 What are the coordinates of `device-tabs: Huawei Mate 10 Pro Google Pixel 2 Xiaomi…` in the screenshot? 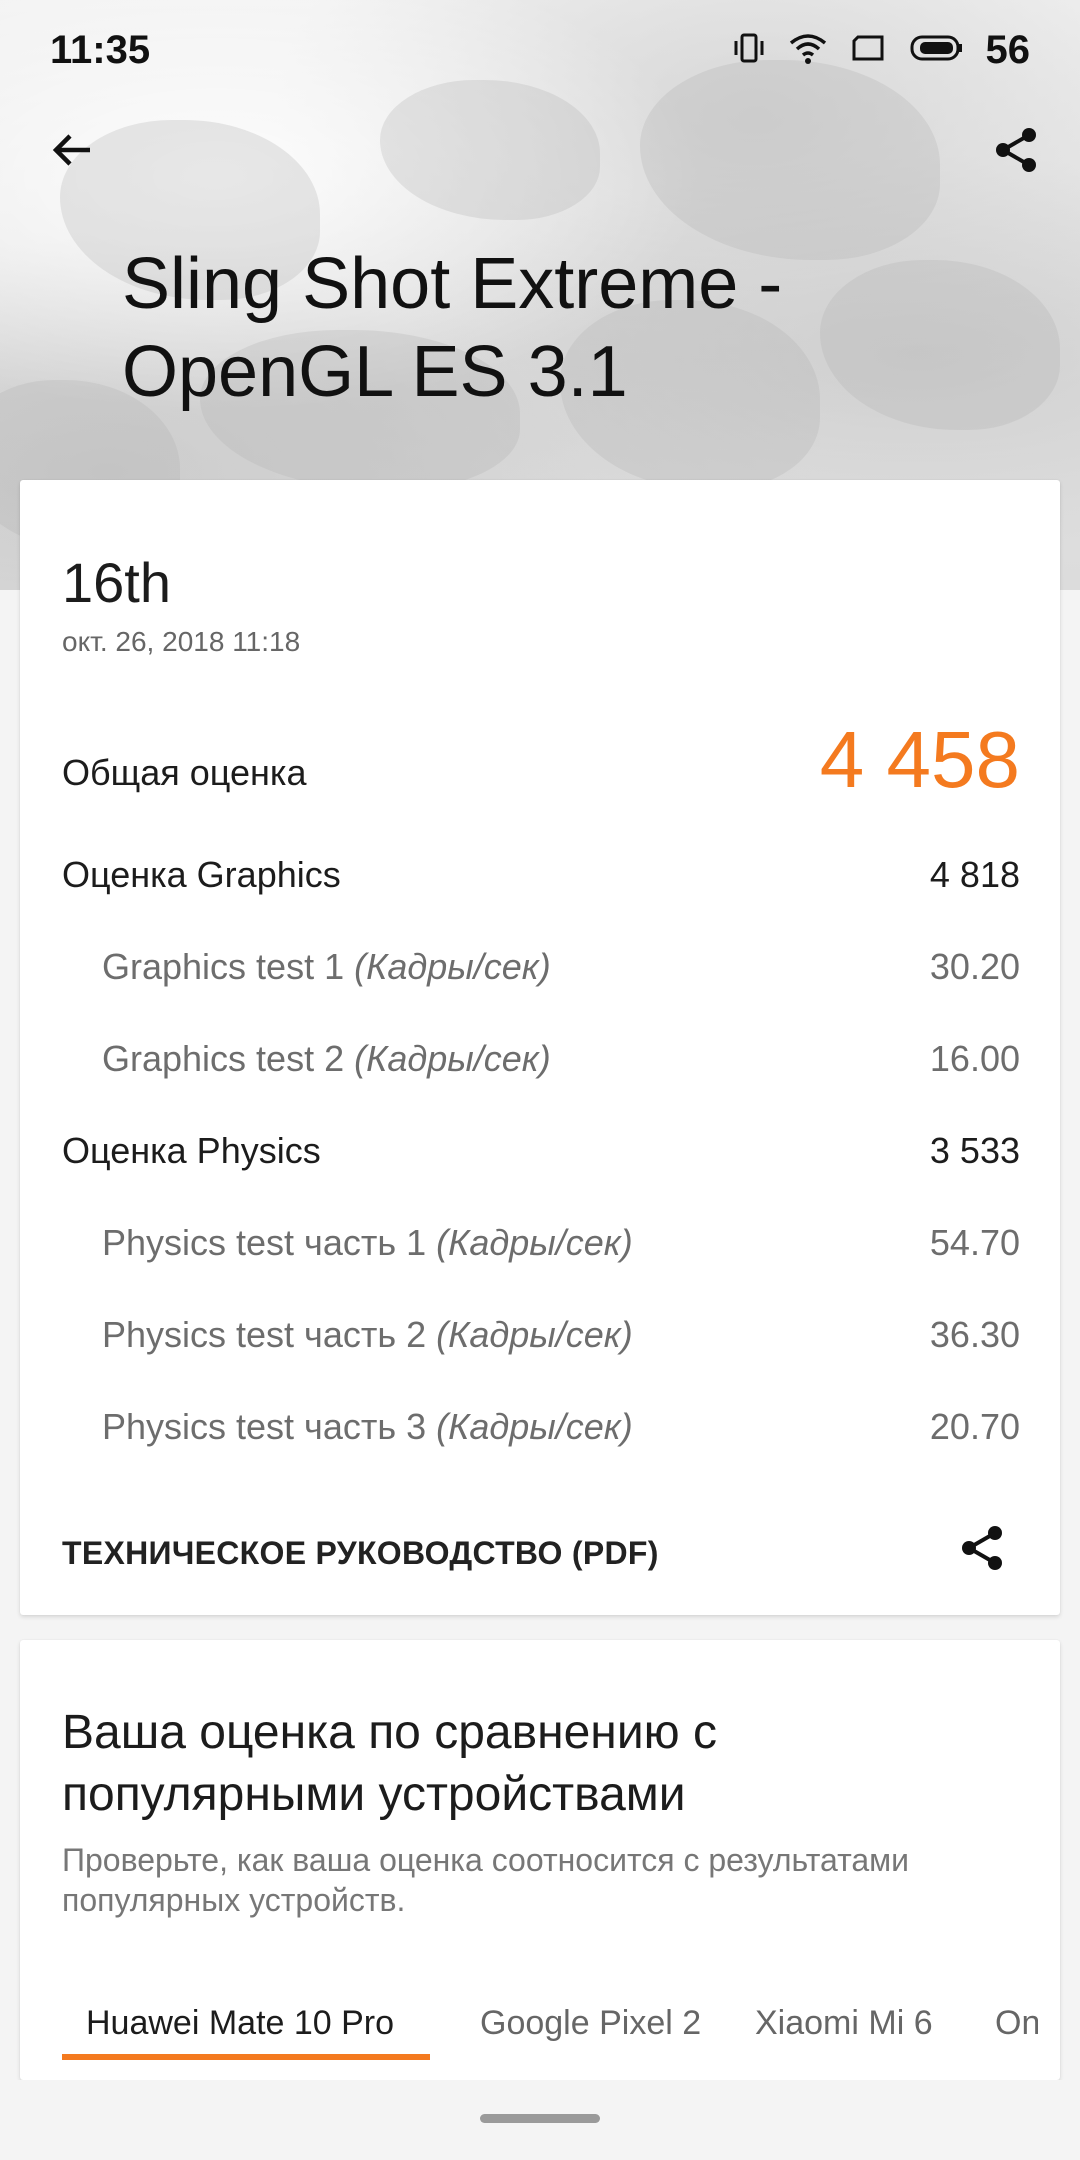 It's located at (550, 2023).